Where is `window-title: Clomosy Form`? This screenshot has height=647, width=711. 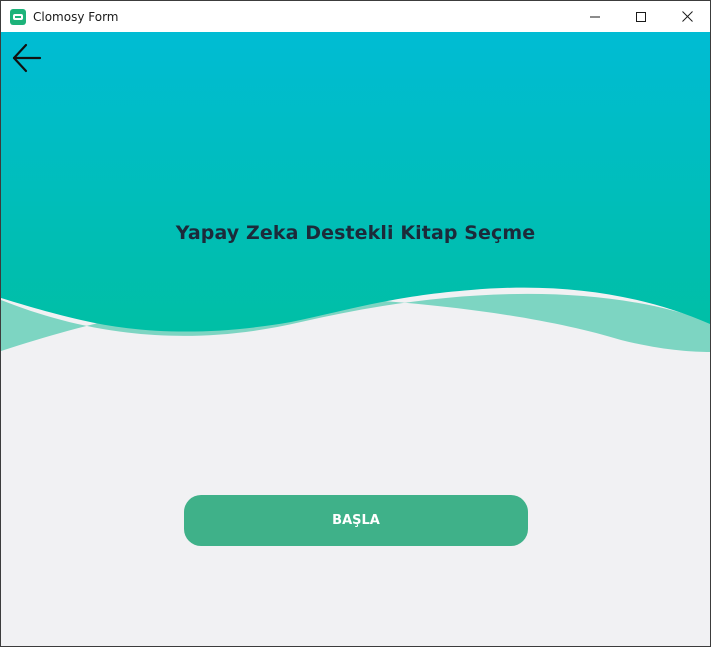
window-title: Clomosy Form is located at coordinates (76, 16).